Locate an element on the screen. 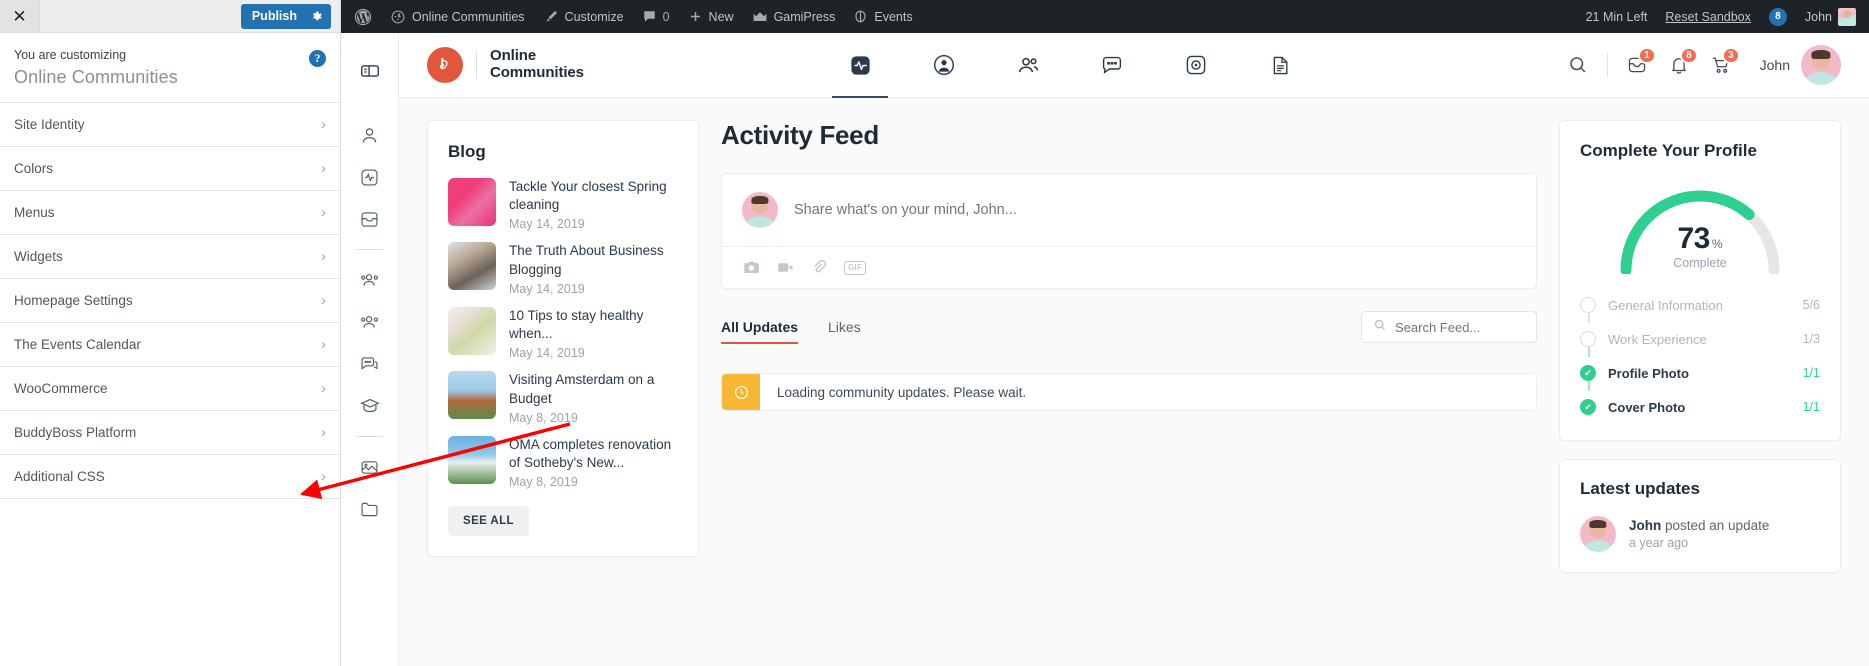 Image resolution: width=1869 pixels, height=666 pixels. sidebar-toggle-icon is located at coordinates (370, 71).